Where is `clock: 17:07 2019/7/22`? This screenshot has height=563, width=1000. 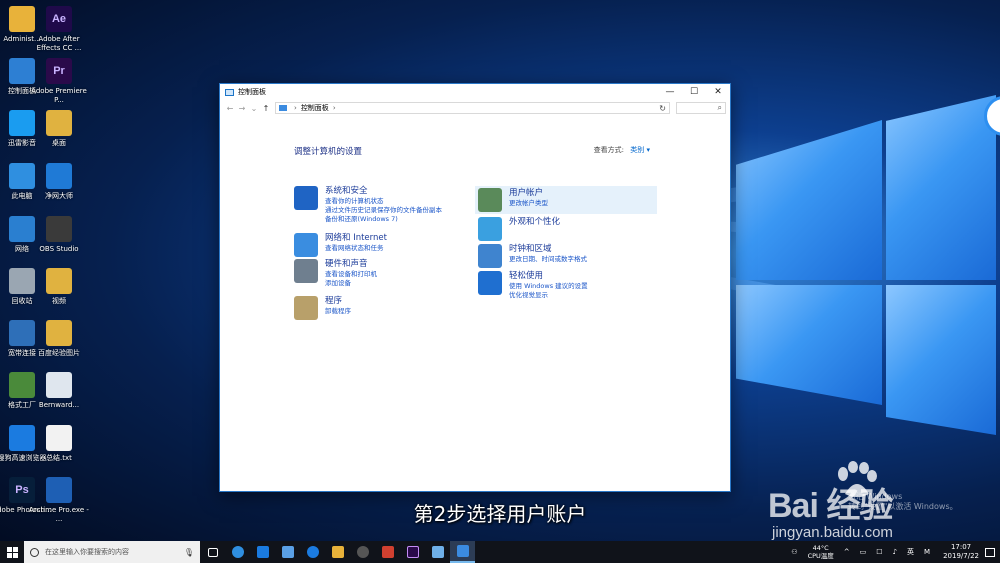 clock: 17:07 2019/7/22 is located at coordinates (961, 552).